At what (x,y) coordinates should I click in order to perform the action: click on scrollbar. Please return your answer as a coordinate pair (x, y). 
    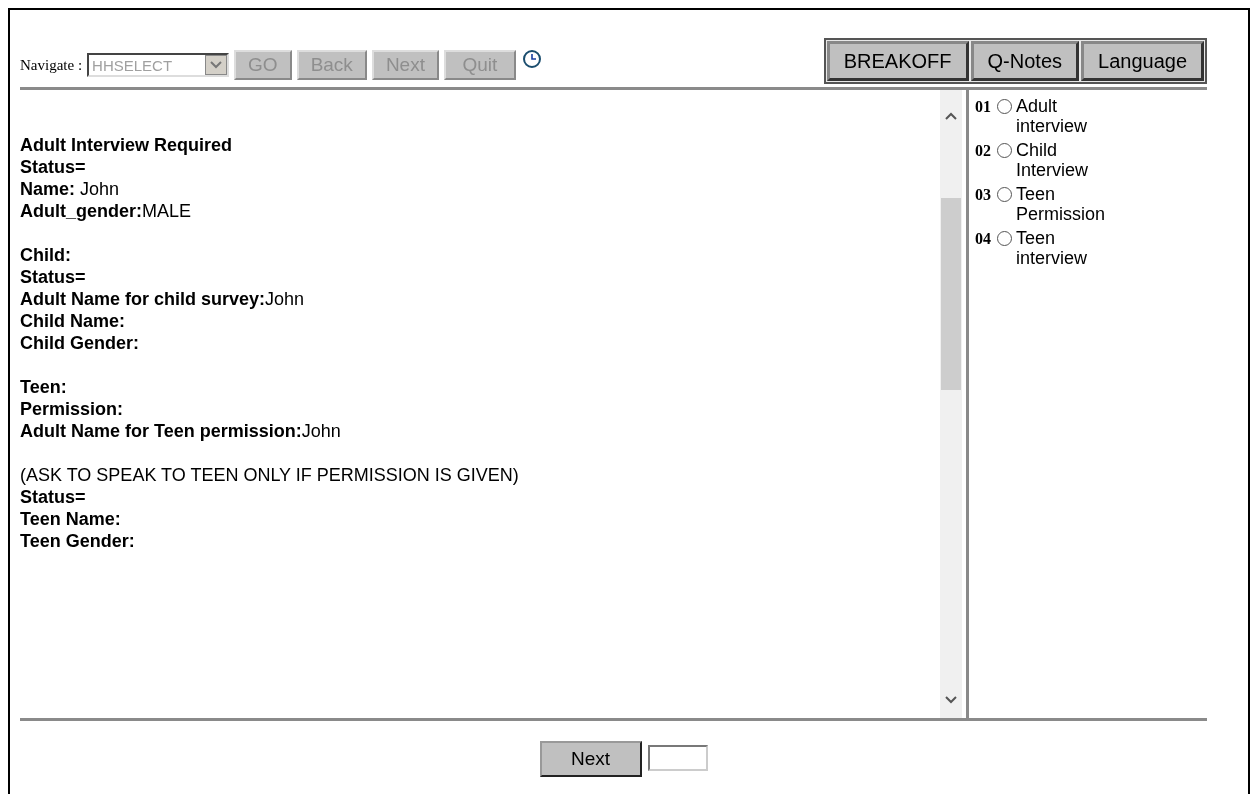
    Looking at the image, I should click on (951, 404).